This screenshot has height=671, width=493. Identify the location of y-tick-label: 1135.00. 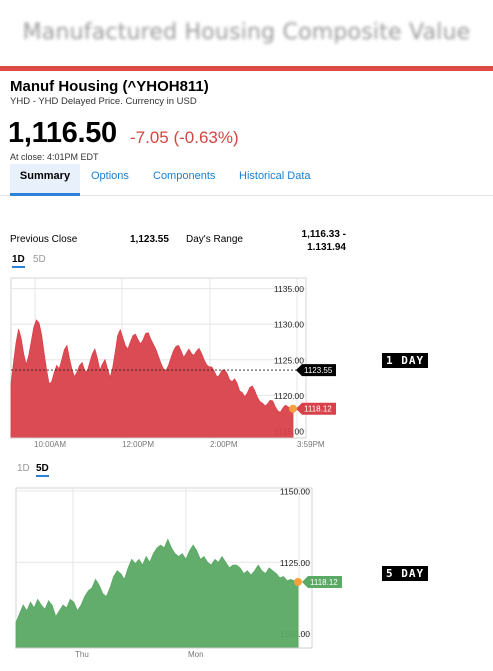
(289, 289).